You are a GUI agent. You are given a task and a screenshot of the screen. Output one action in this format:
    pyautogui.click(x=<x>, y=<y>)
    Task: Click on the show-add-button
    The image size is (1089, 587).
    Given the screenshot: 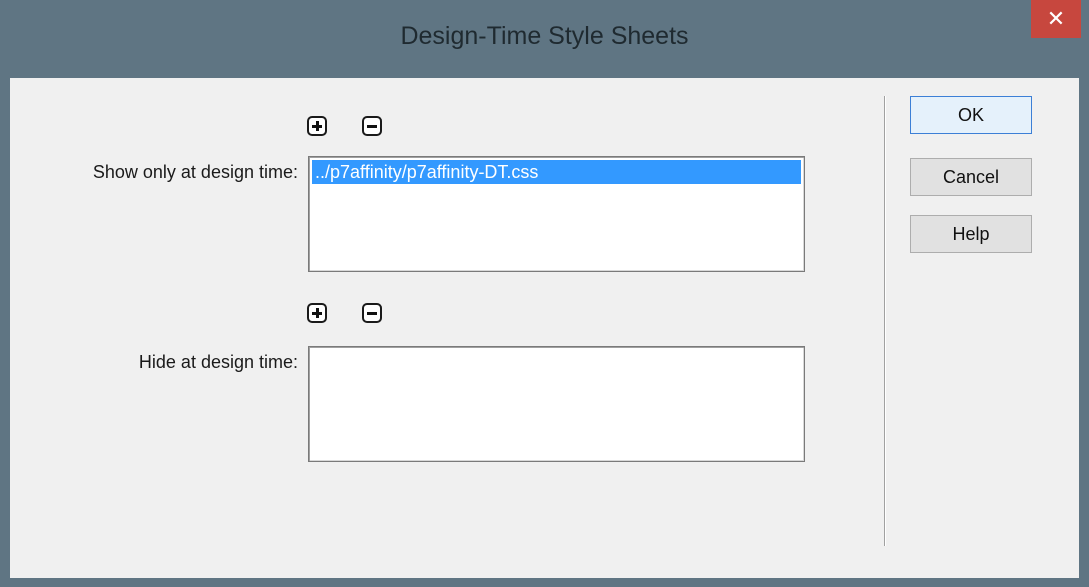 What is the action you would take?
    pyautogui.click(x=317, y=126)
    